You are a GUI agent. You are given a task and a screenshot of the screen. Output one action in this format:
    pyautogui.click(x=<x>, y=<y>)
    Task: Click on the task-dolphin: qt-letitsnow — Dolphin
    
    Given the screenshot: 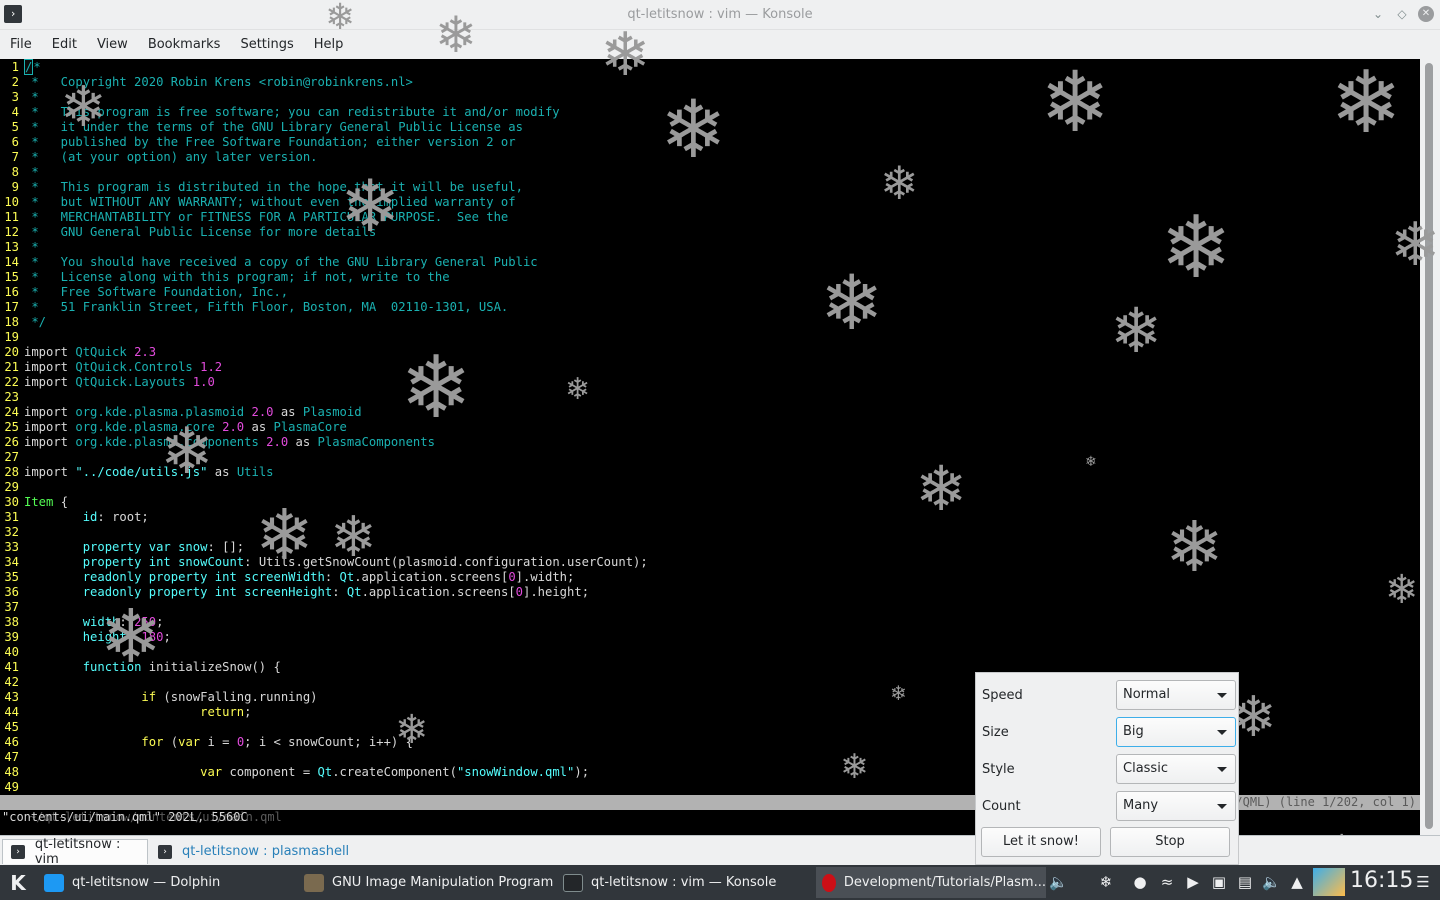 What is the action you would take?
    pyautogui.click(x=167, y=882)
    